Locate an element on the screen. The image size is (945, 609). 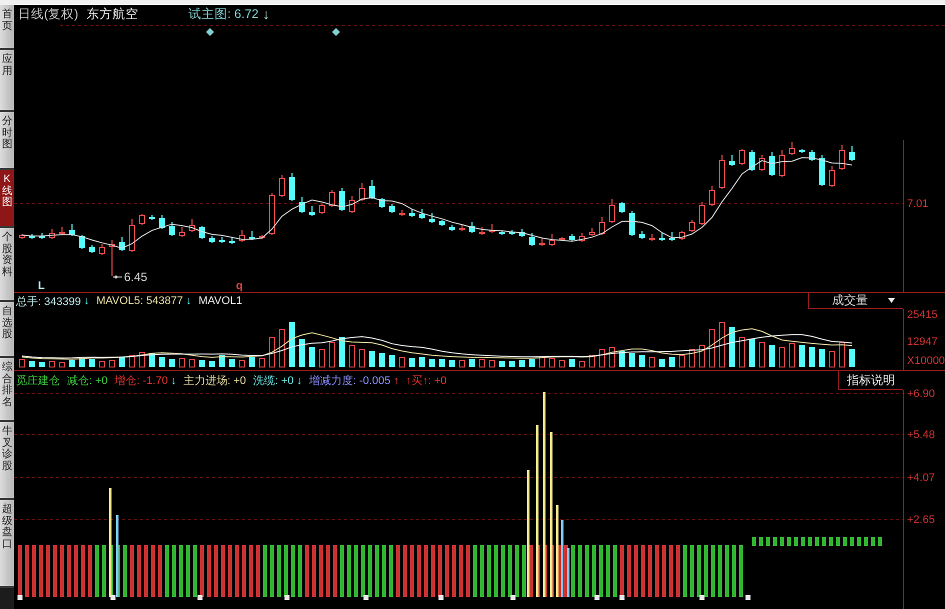
sidebar-tab: 首页 is located at coordinates (7, 27).